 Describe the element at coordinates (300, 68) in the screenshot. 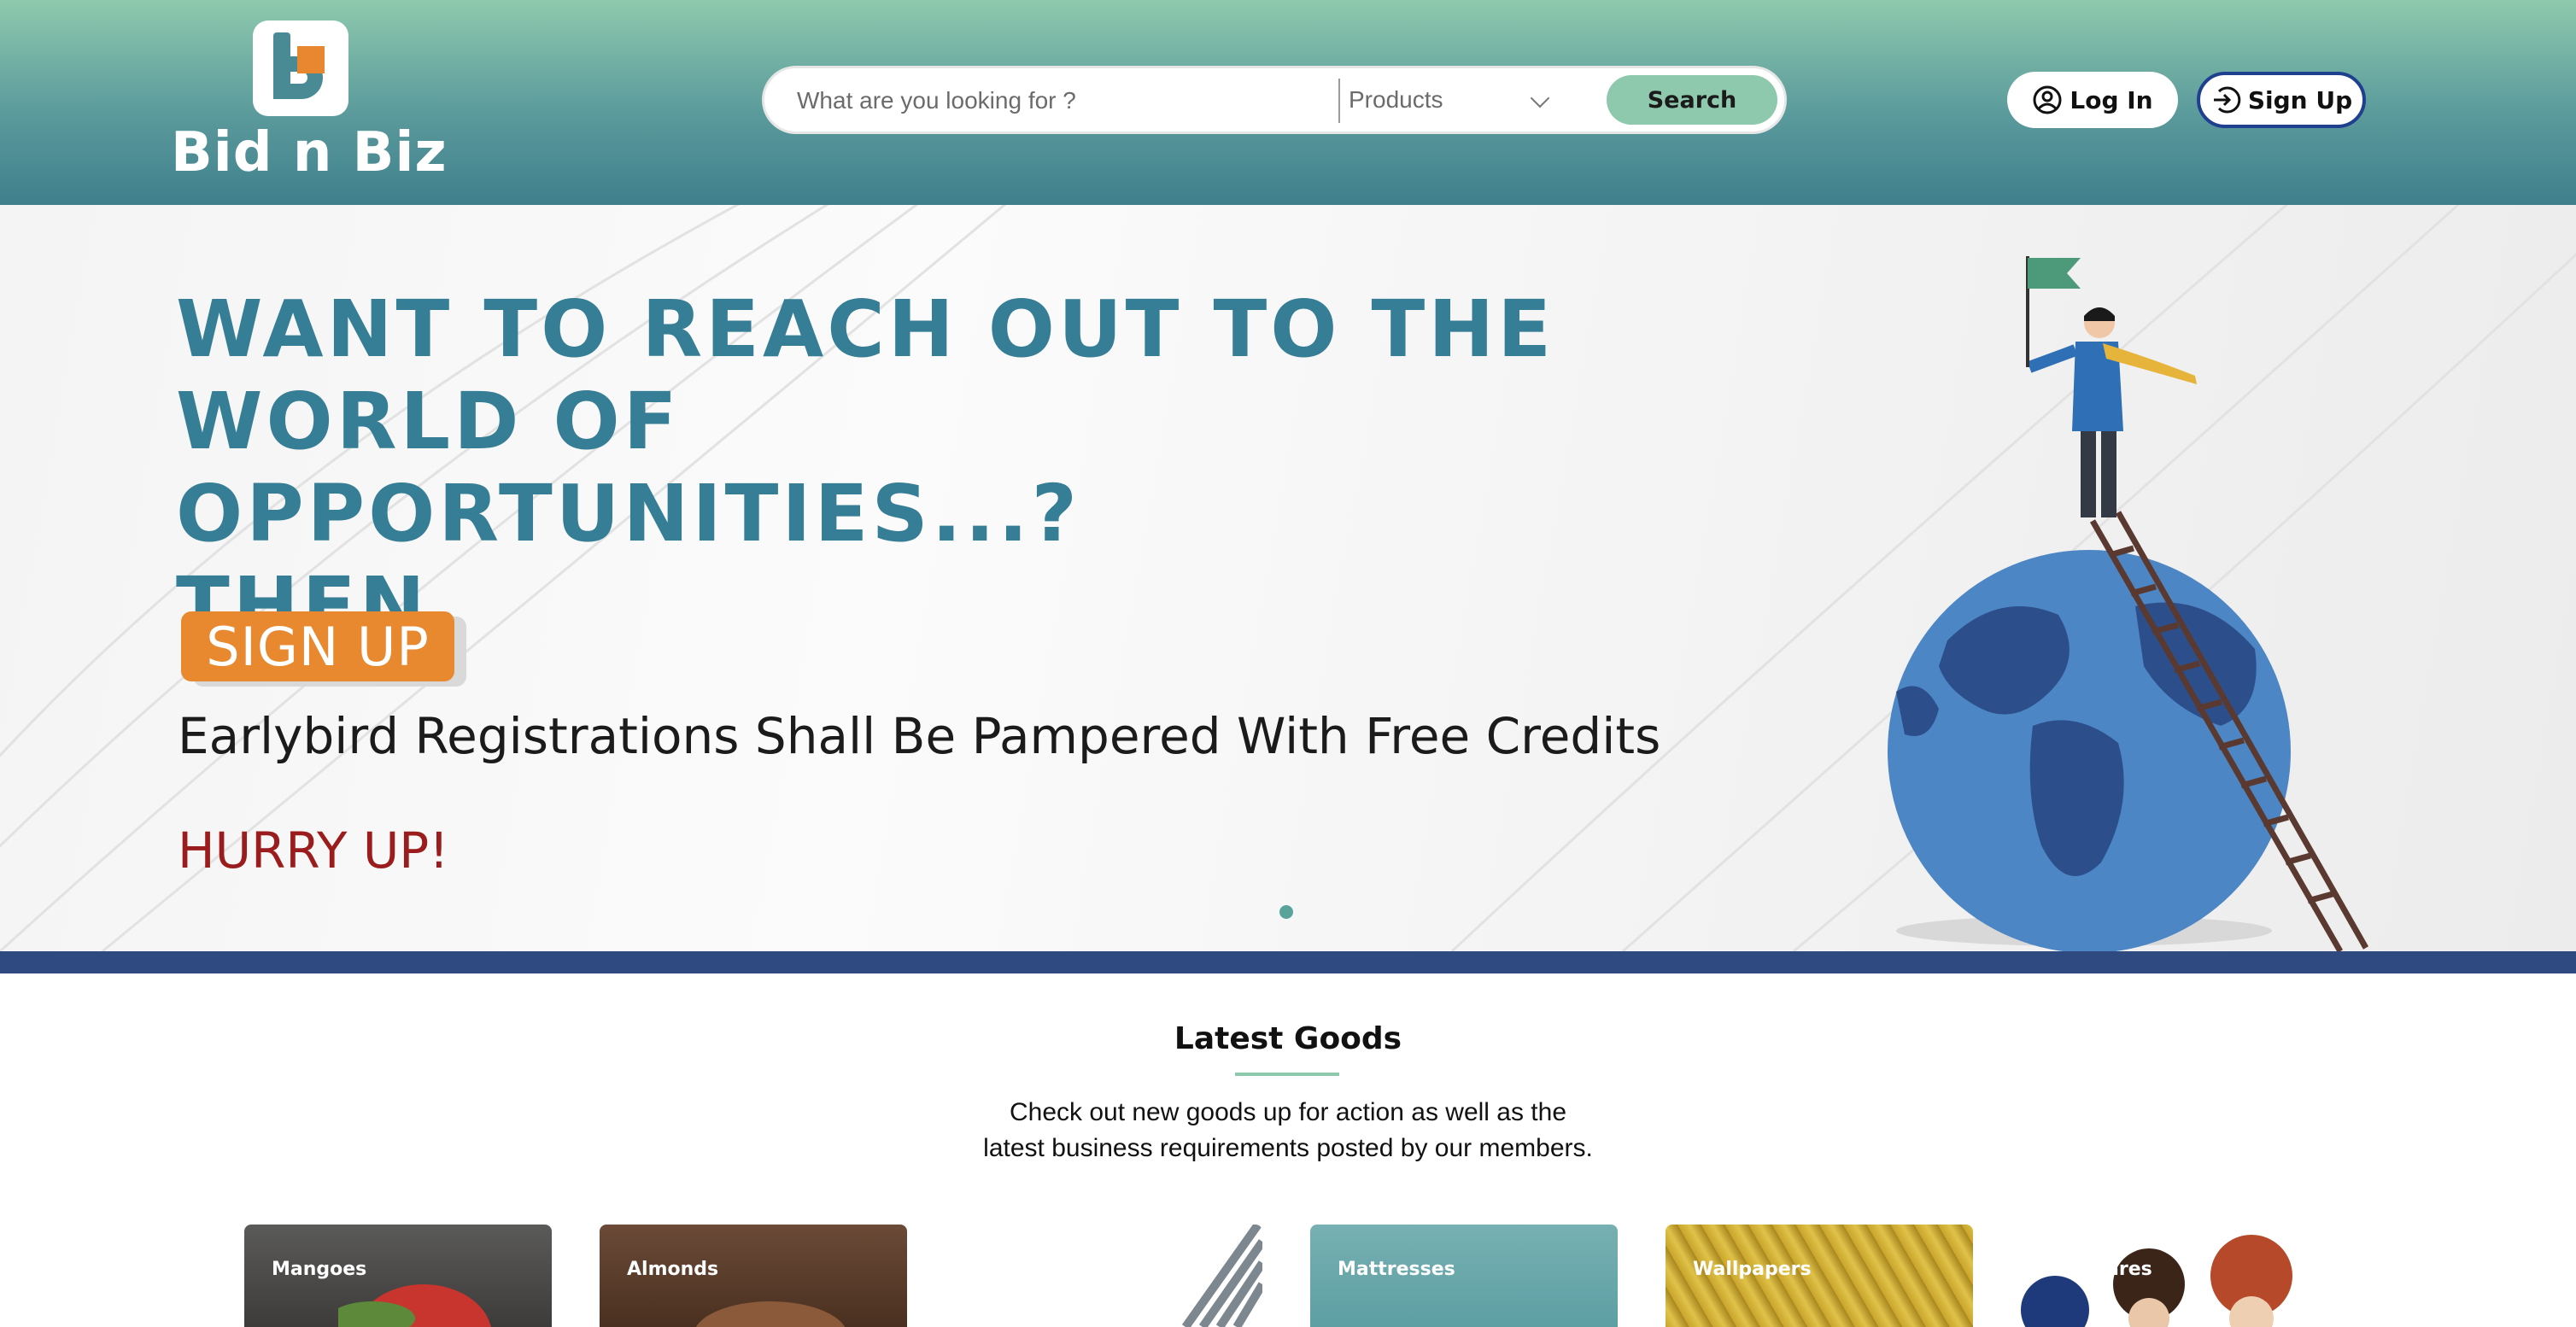

I see `logo-icon` at that location.